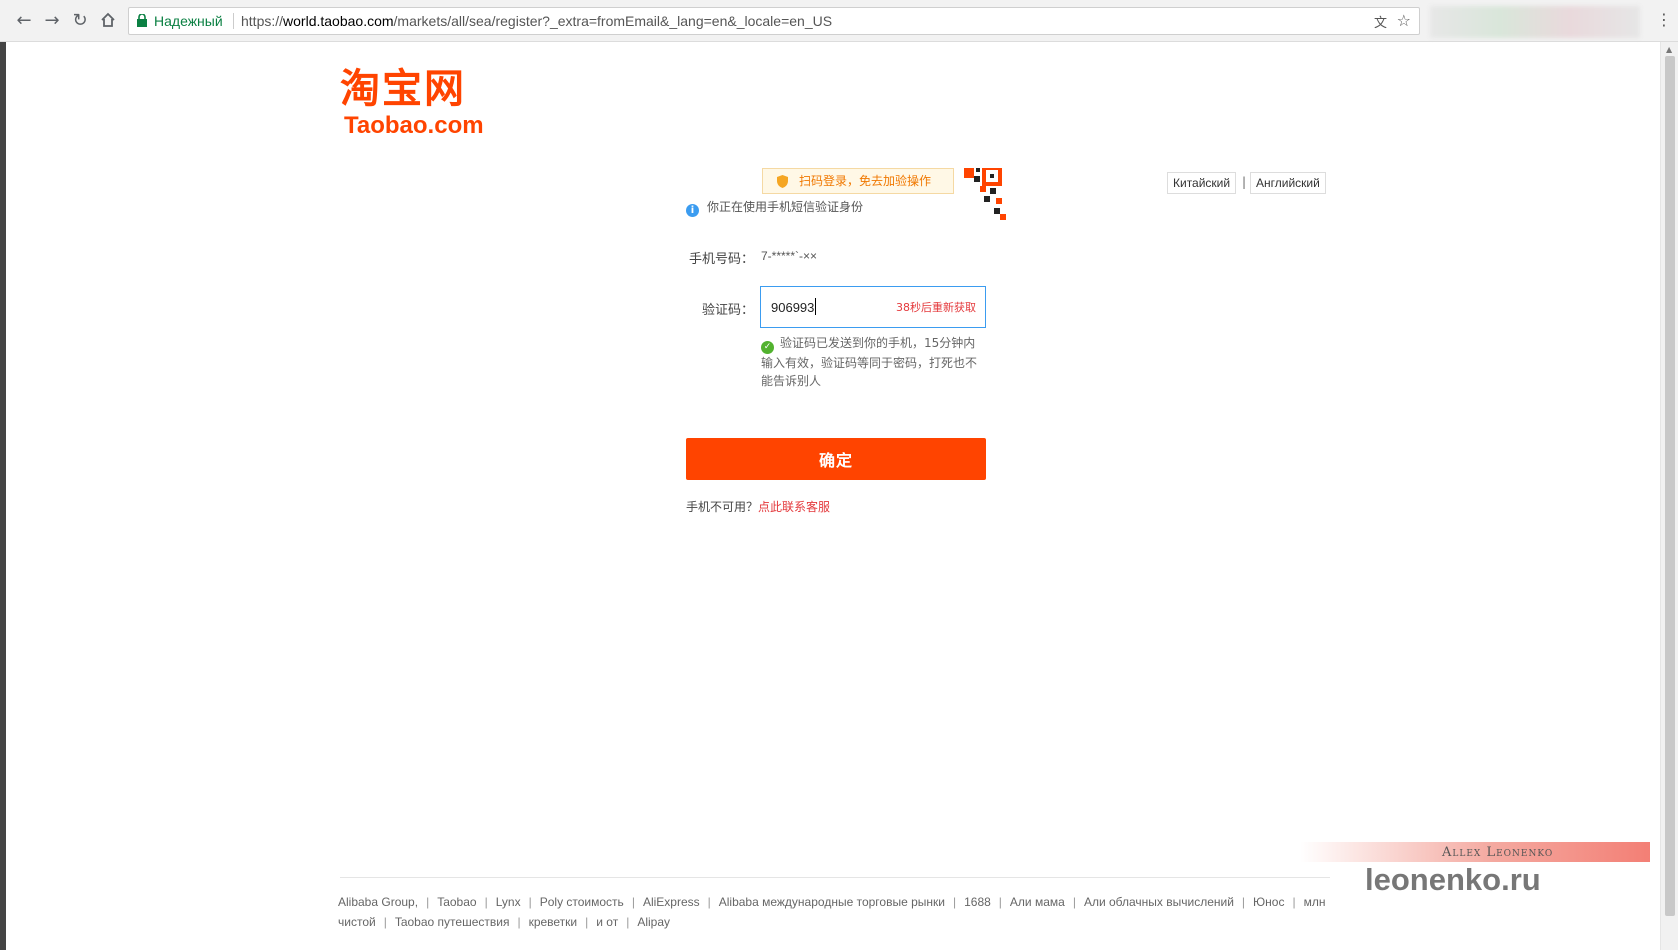 This screenshot has height=950, width=1678. What do you see at coordinates (1268, 902) in the screenshot?
I see `footer-link: Юнос` at bounding box center [1268, 902].